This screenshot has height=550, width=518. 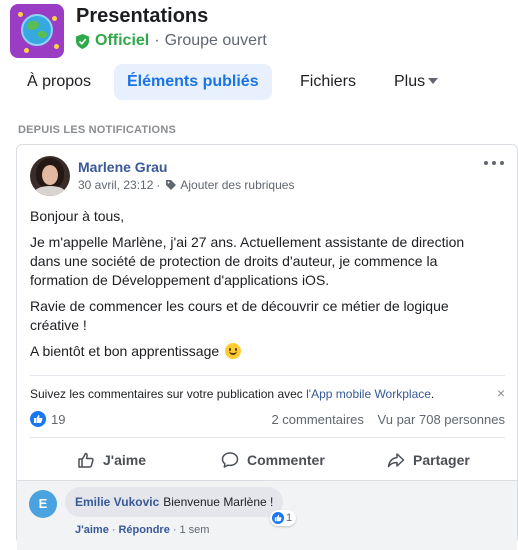 What do you see at coordinates (122, 40) in the screenshot?
I see `official-badge: Officiel` at bounding box center [122, 40].